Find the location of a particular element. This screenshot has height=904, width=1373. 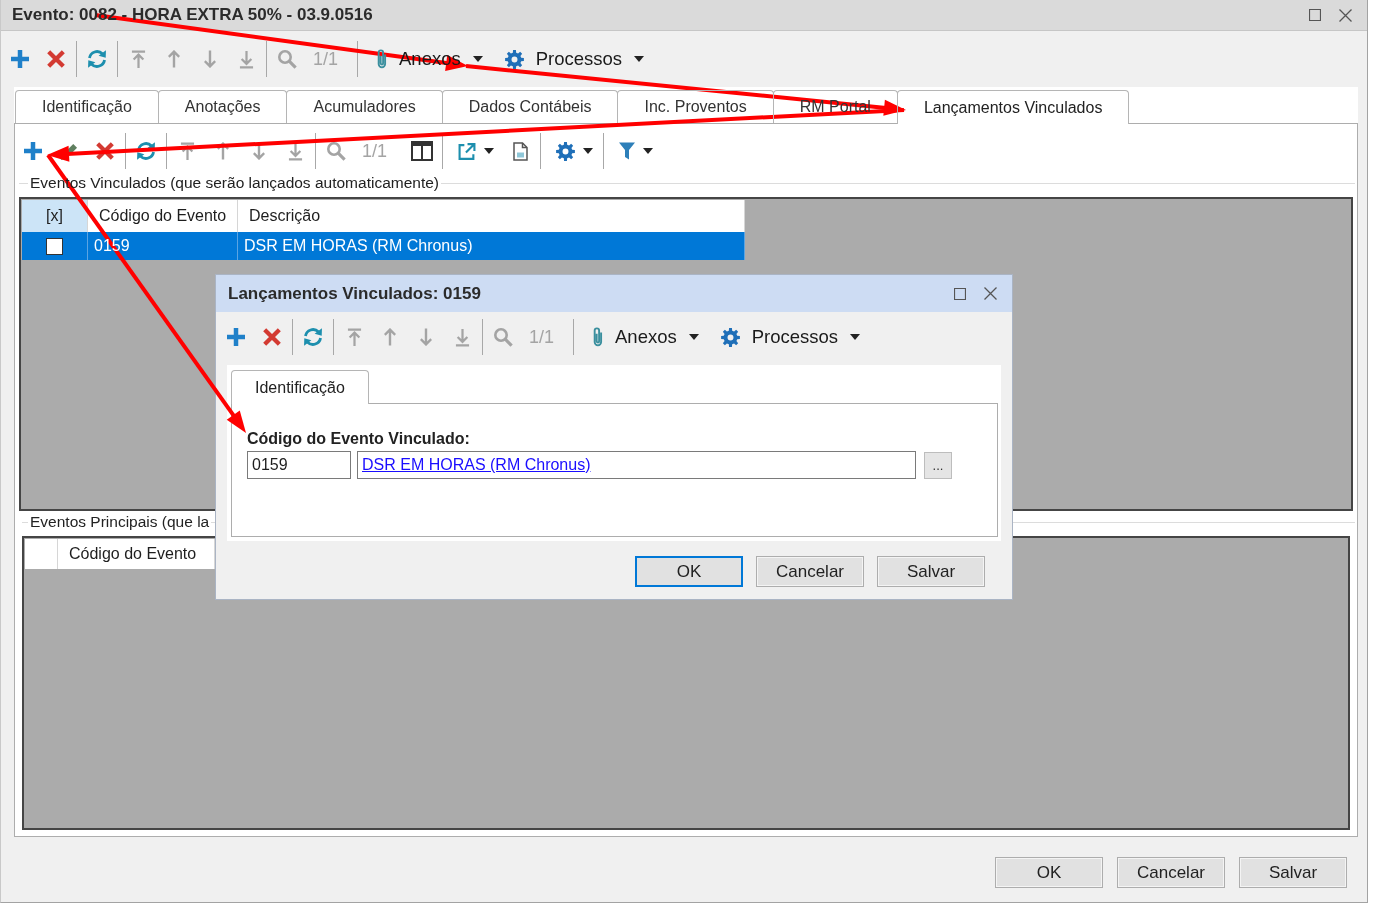

window-title: Evento: 0082 - HORA EXTRA 50% - 03.9.0516 is located at coordinates (193, 15).